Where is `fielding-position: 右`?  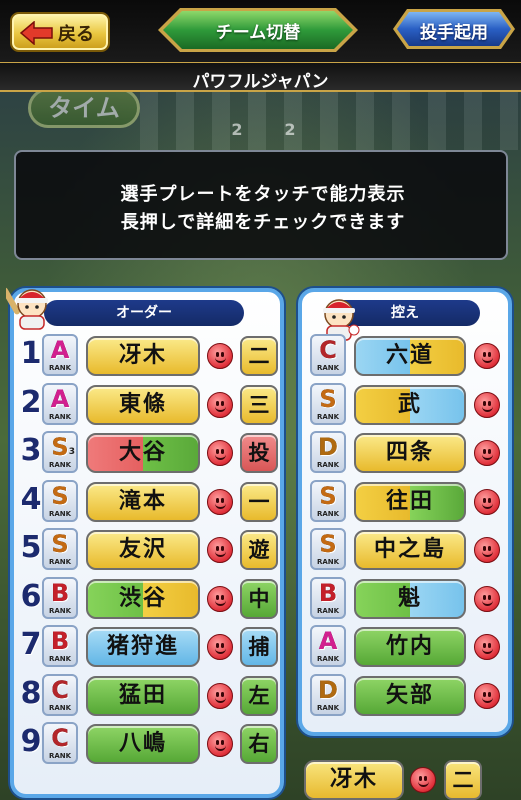 fielding-position: 右 is located at coordinates (259, 744).